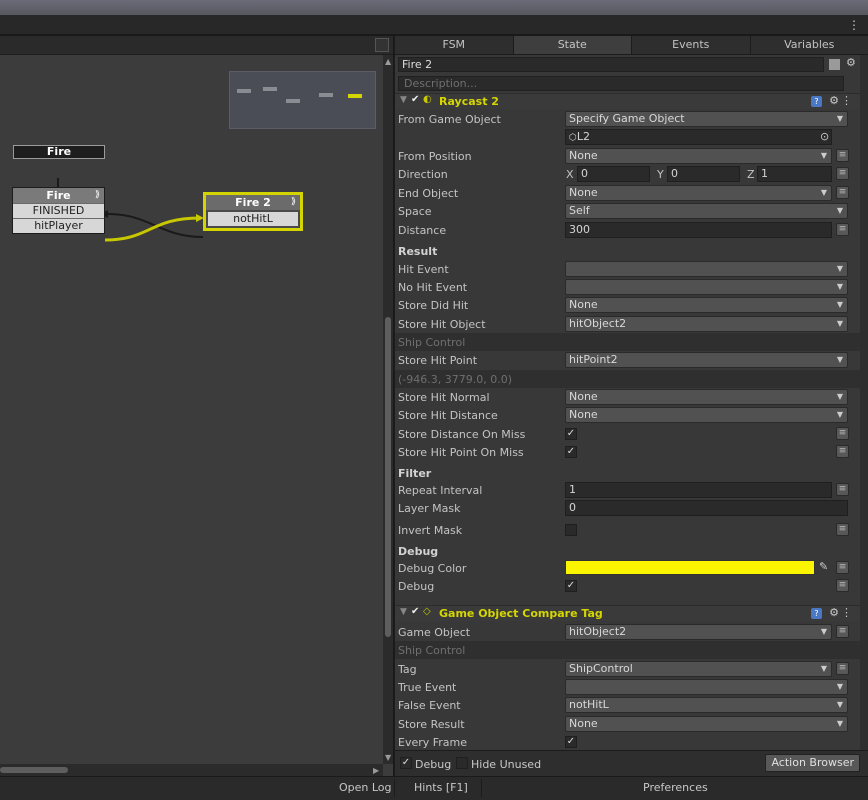 This screenshot has height=800, width=868. Describe the element at coordinates (703, 174) in the screenshot. I see `direction-y-field: 0` at that location.